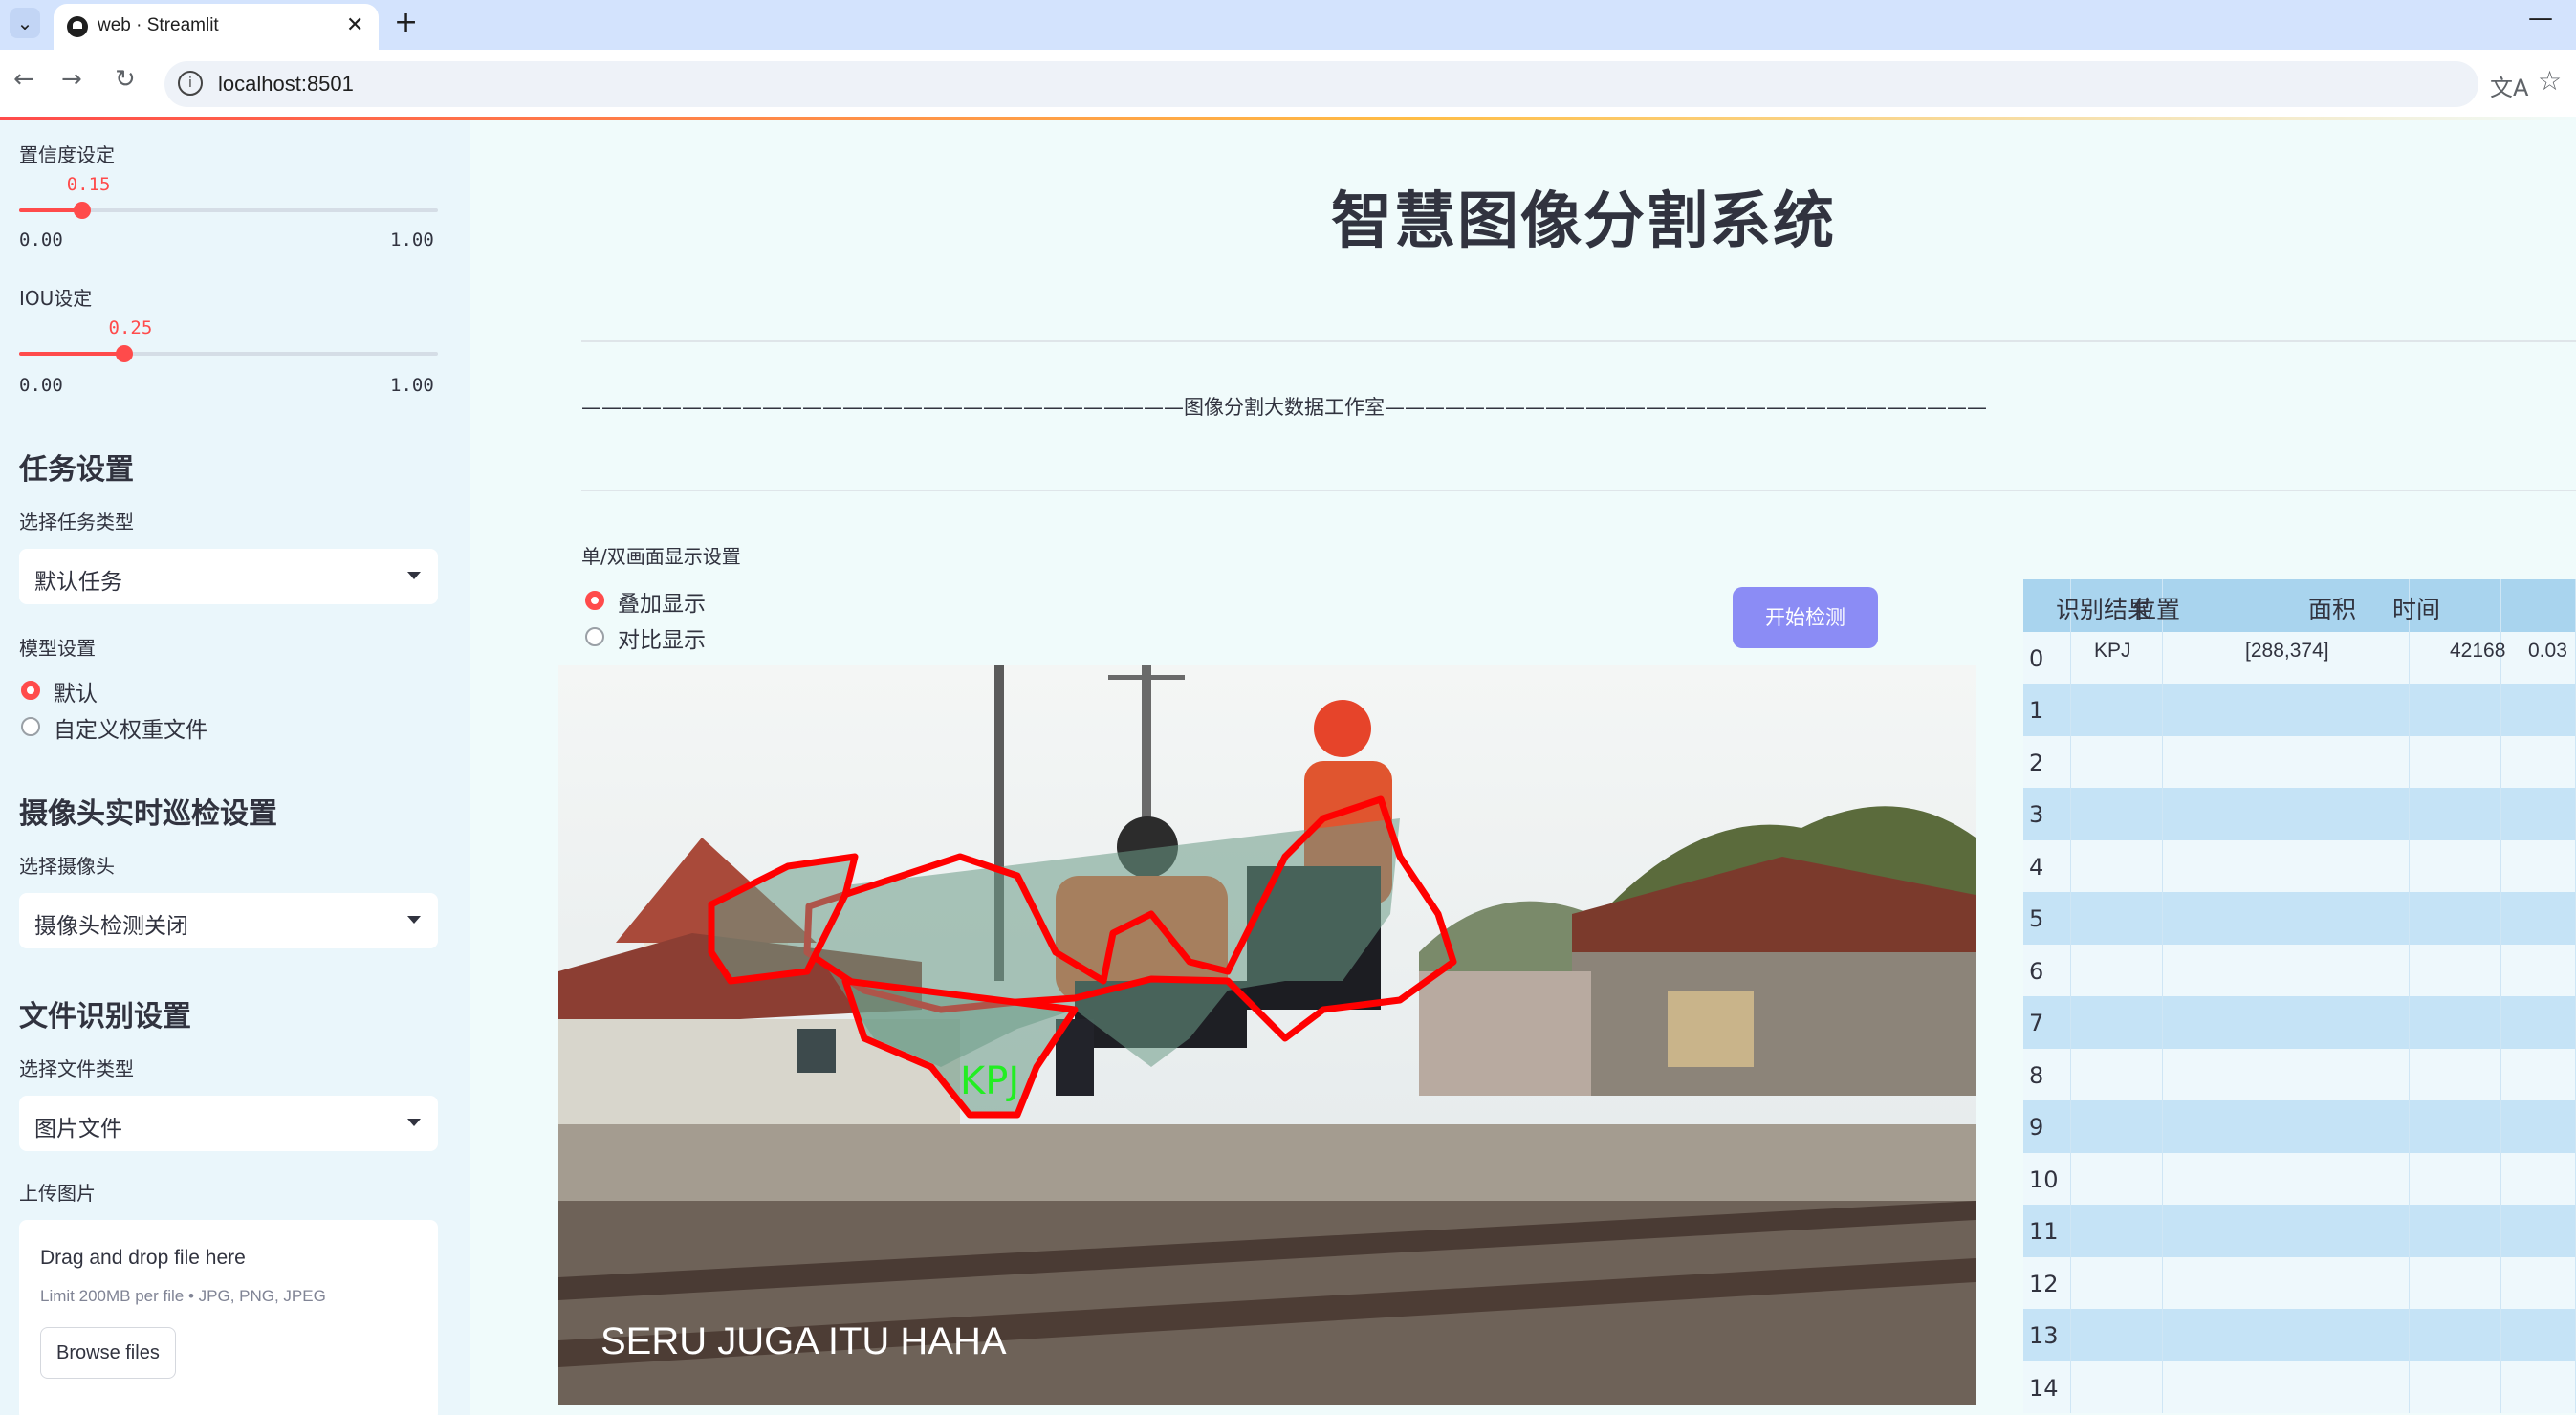 Image resolution: width=2576 pixels, height=1415 pixels. What do you see at coordinates (25, 23) in the screenshot?
I see `tab-search-button: ⌄` at bounding box center [25, 23].